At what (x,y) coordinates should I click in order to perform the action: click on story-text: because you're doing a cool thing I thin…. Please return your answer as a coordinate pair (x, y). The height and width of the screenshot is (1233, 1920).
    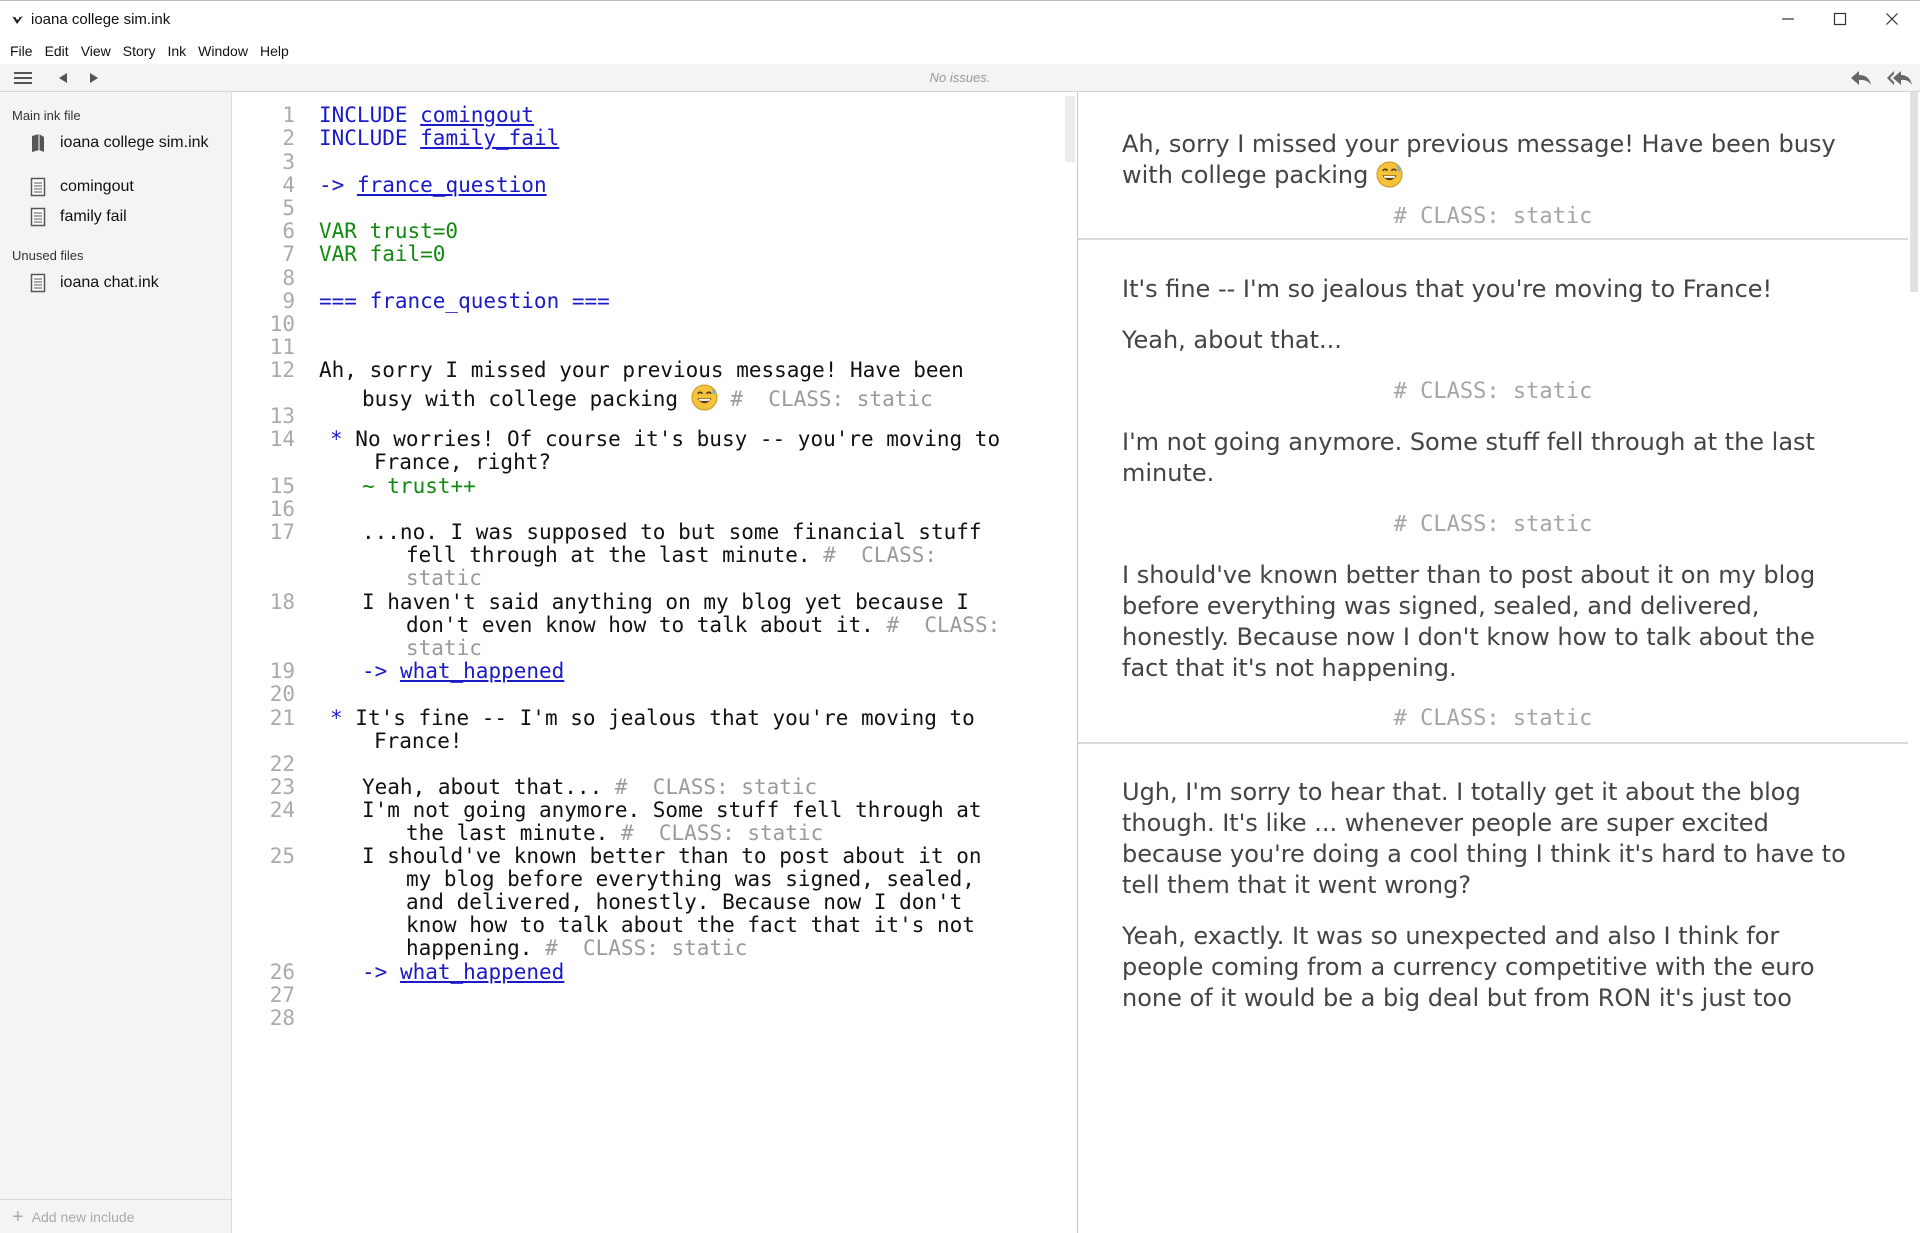
    Looking at the image, I should click on (1484, 854).